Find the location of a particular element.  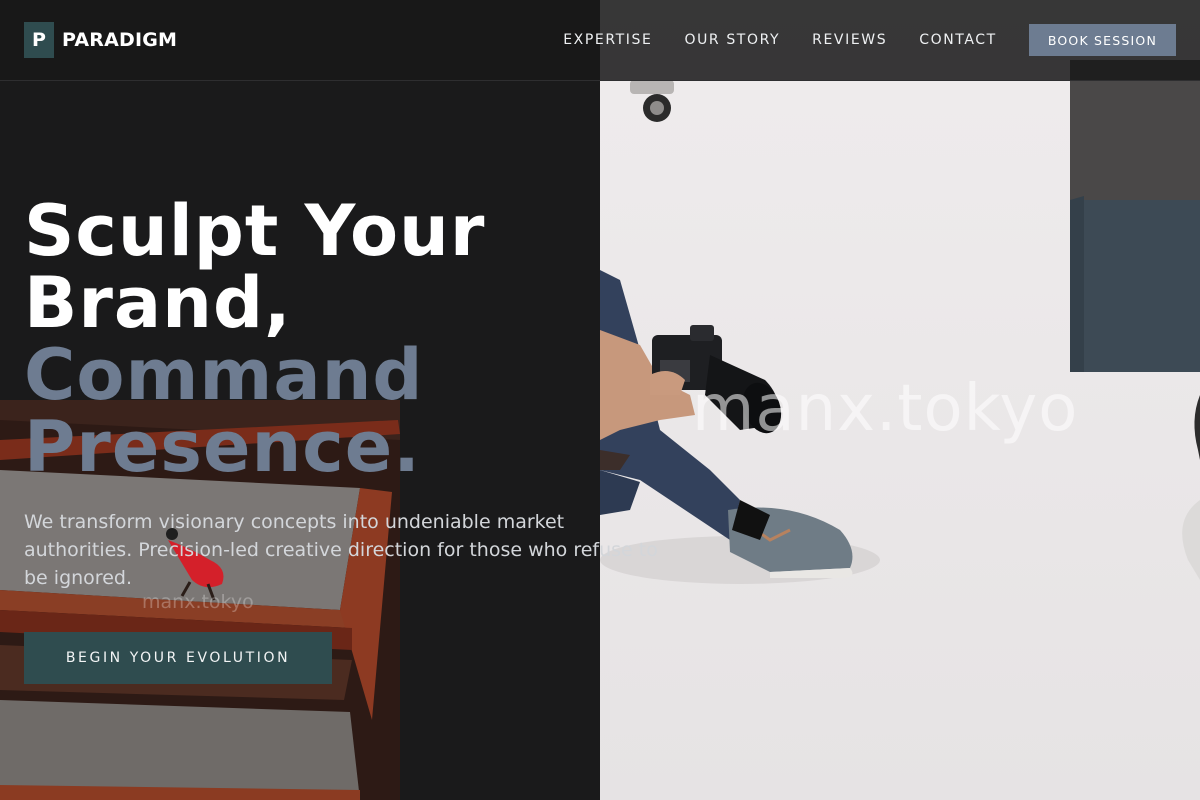

hero-subtitle-line-3: be ignored. is located at coordinates (78, 578).